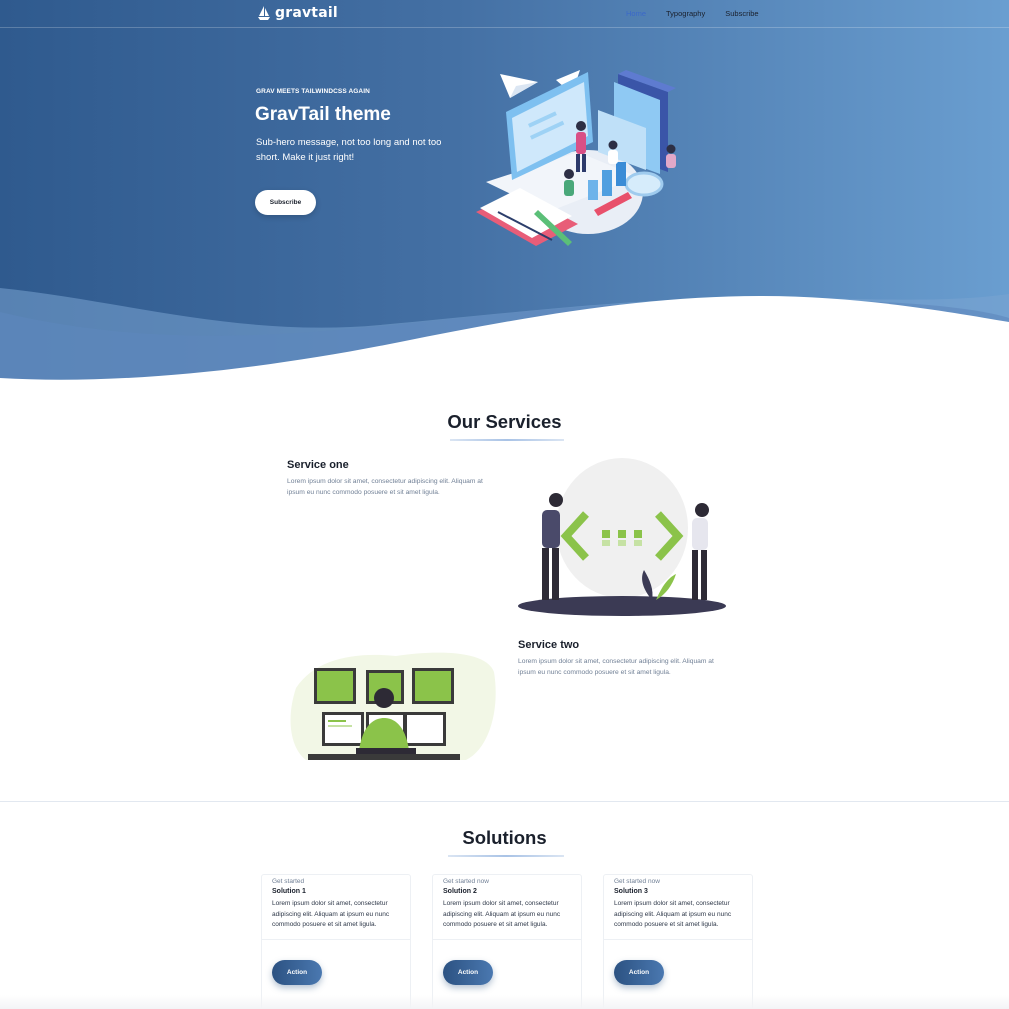 The width and height of the screenshot is (1009, 1009). Describe the element at coordinates (631, 891) in the screenshot. I see `card-title: Solution 3` at that location.